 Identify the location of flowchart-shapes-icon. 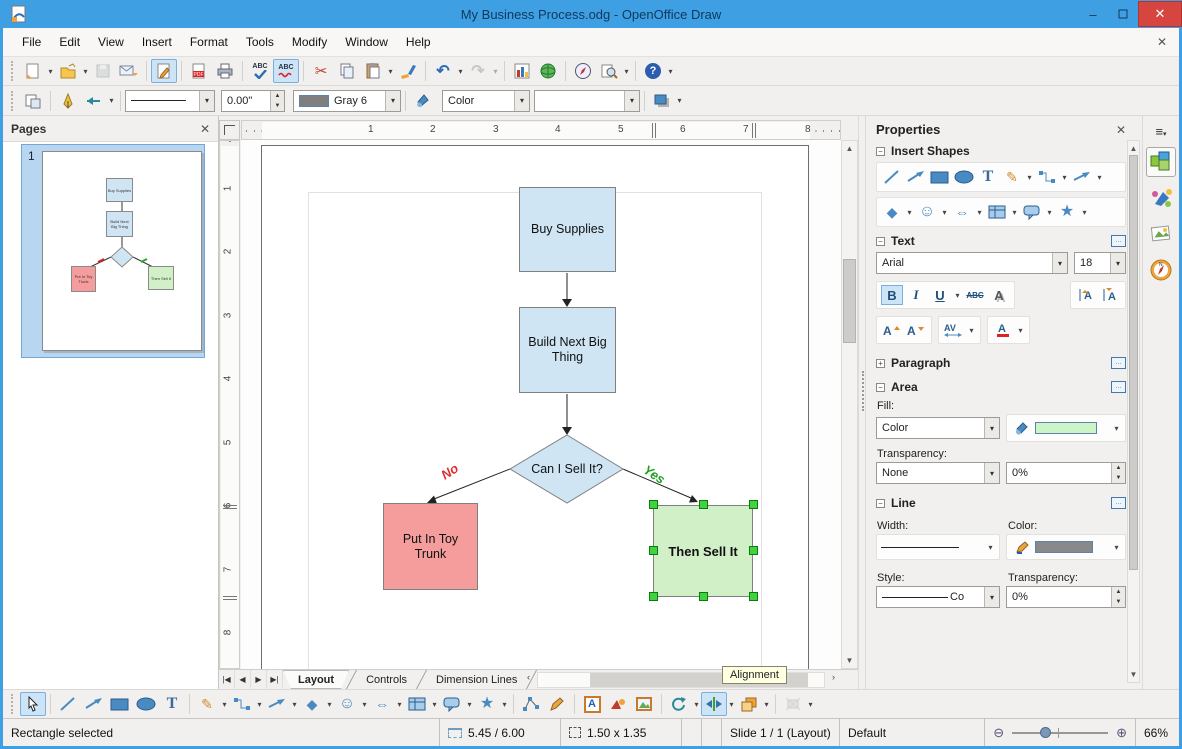
(997, 212).